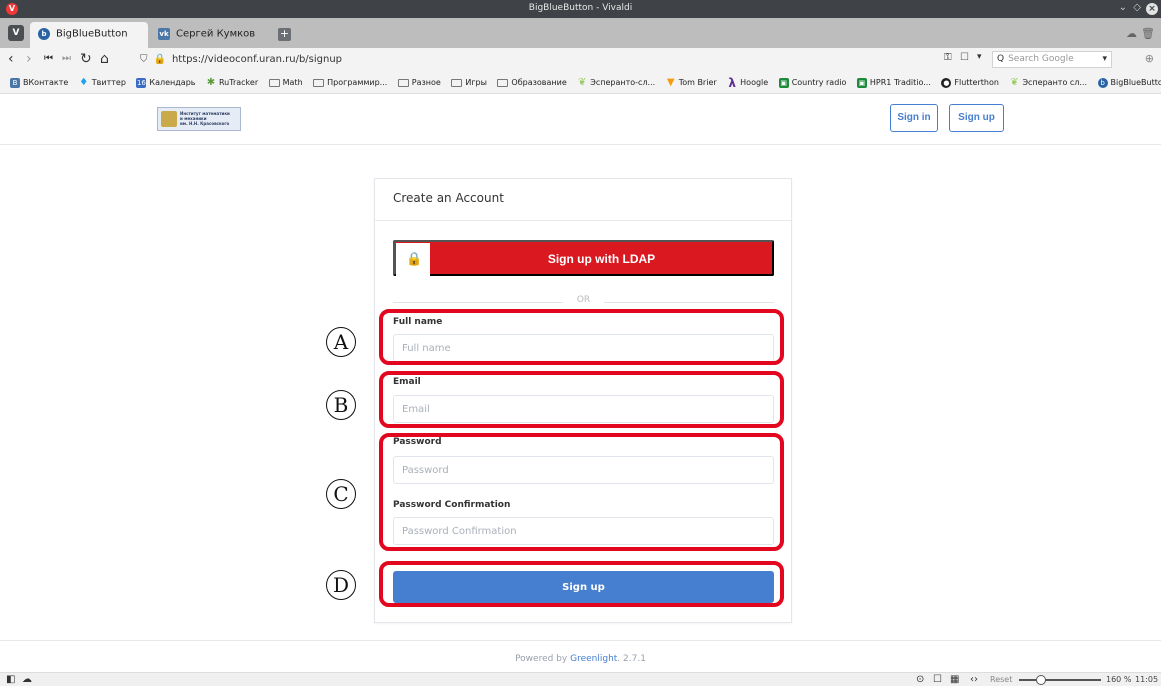  What do you see at coordinates (104, 59) in the screenshot?
I see `home-icon: ⌂` at bounding box center [104, 59].